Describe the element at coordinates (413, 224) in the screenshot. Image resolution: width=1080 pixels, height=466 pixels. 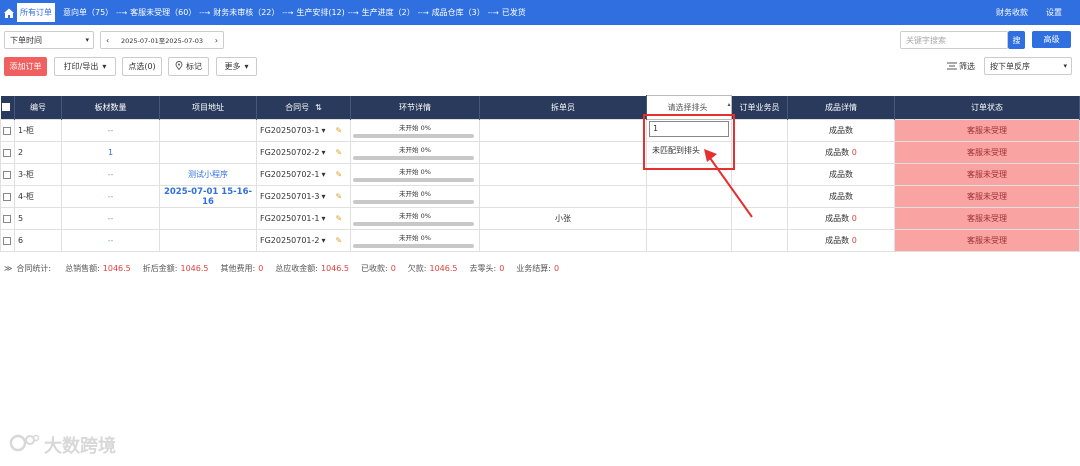
I see `progress-bar` at that location.